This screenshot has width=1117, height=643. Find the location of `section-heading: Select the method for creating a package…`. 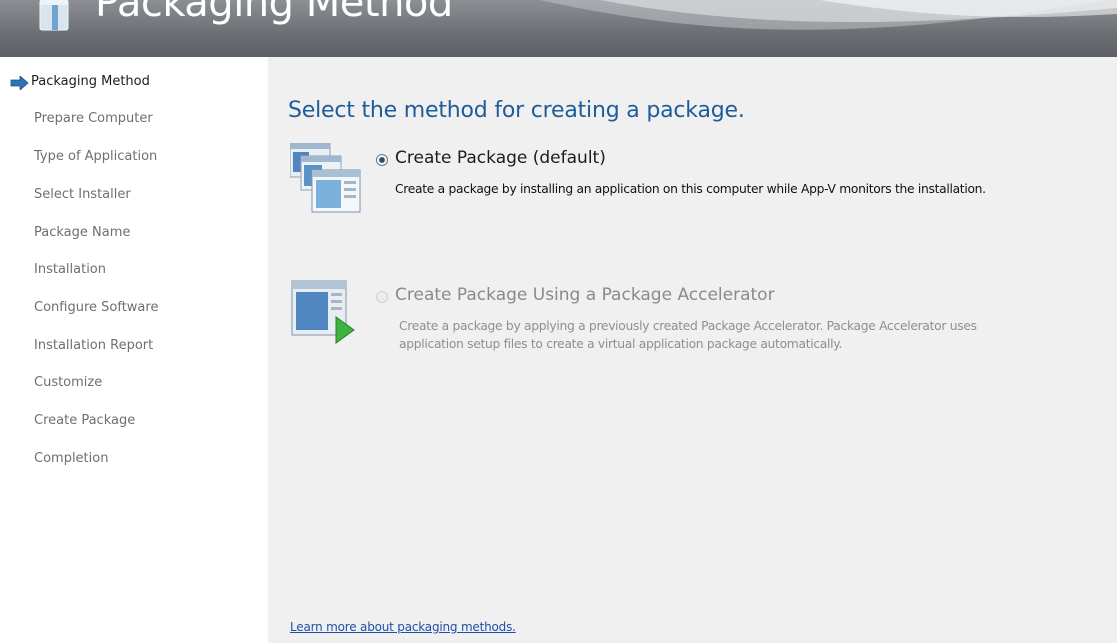

section-heading: Select the method for creating a package… is located at coordinates (516, 110).